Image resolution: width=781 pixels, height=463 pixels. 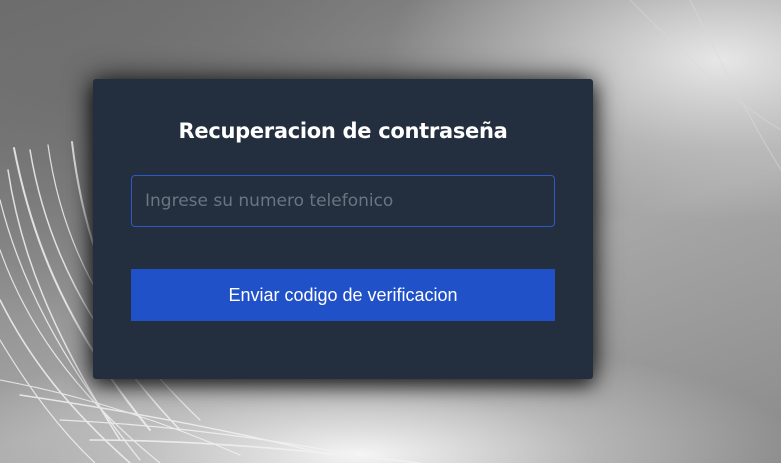 What do you see at coordinates (343, 295) in the screenshot?
I see `send-verification-code-button: Enviar codigo de verificacion` at bounding box center [343, 295].